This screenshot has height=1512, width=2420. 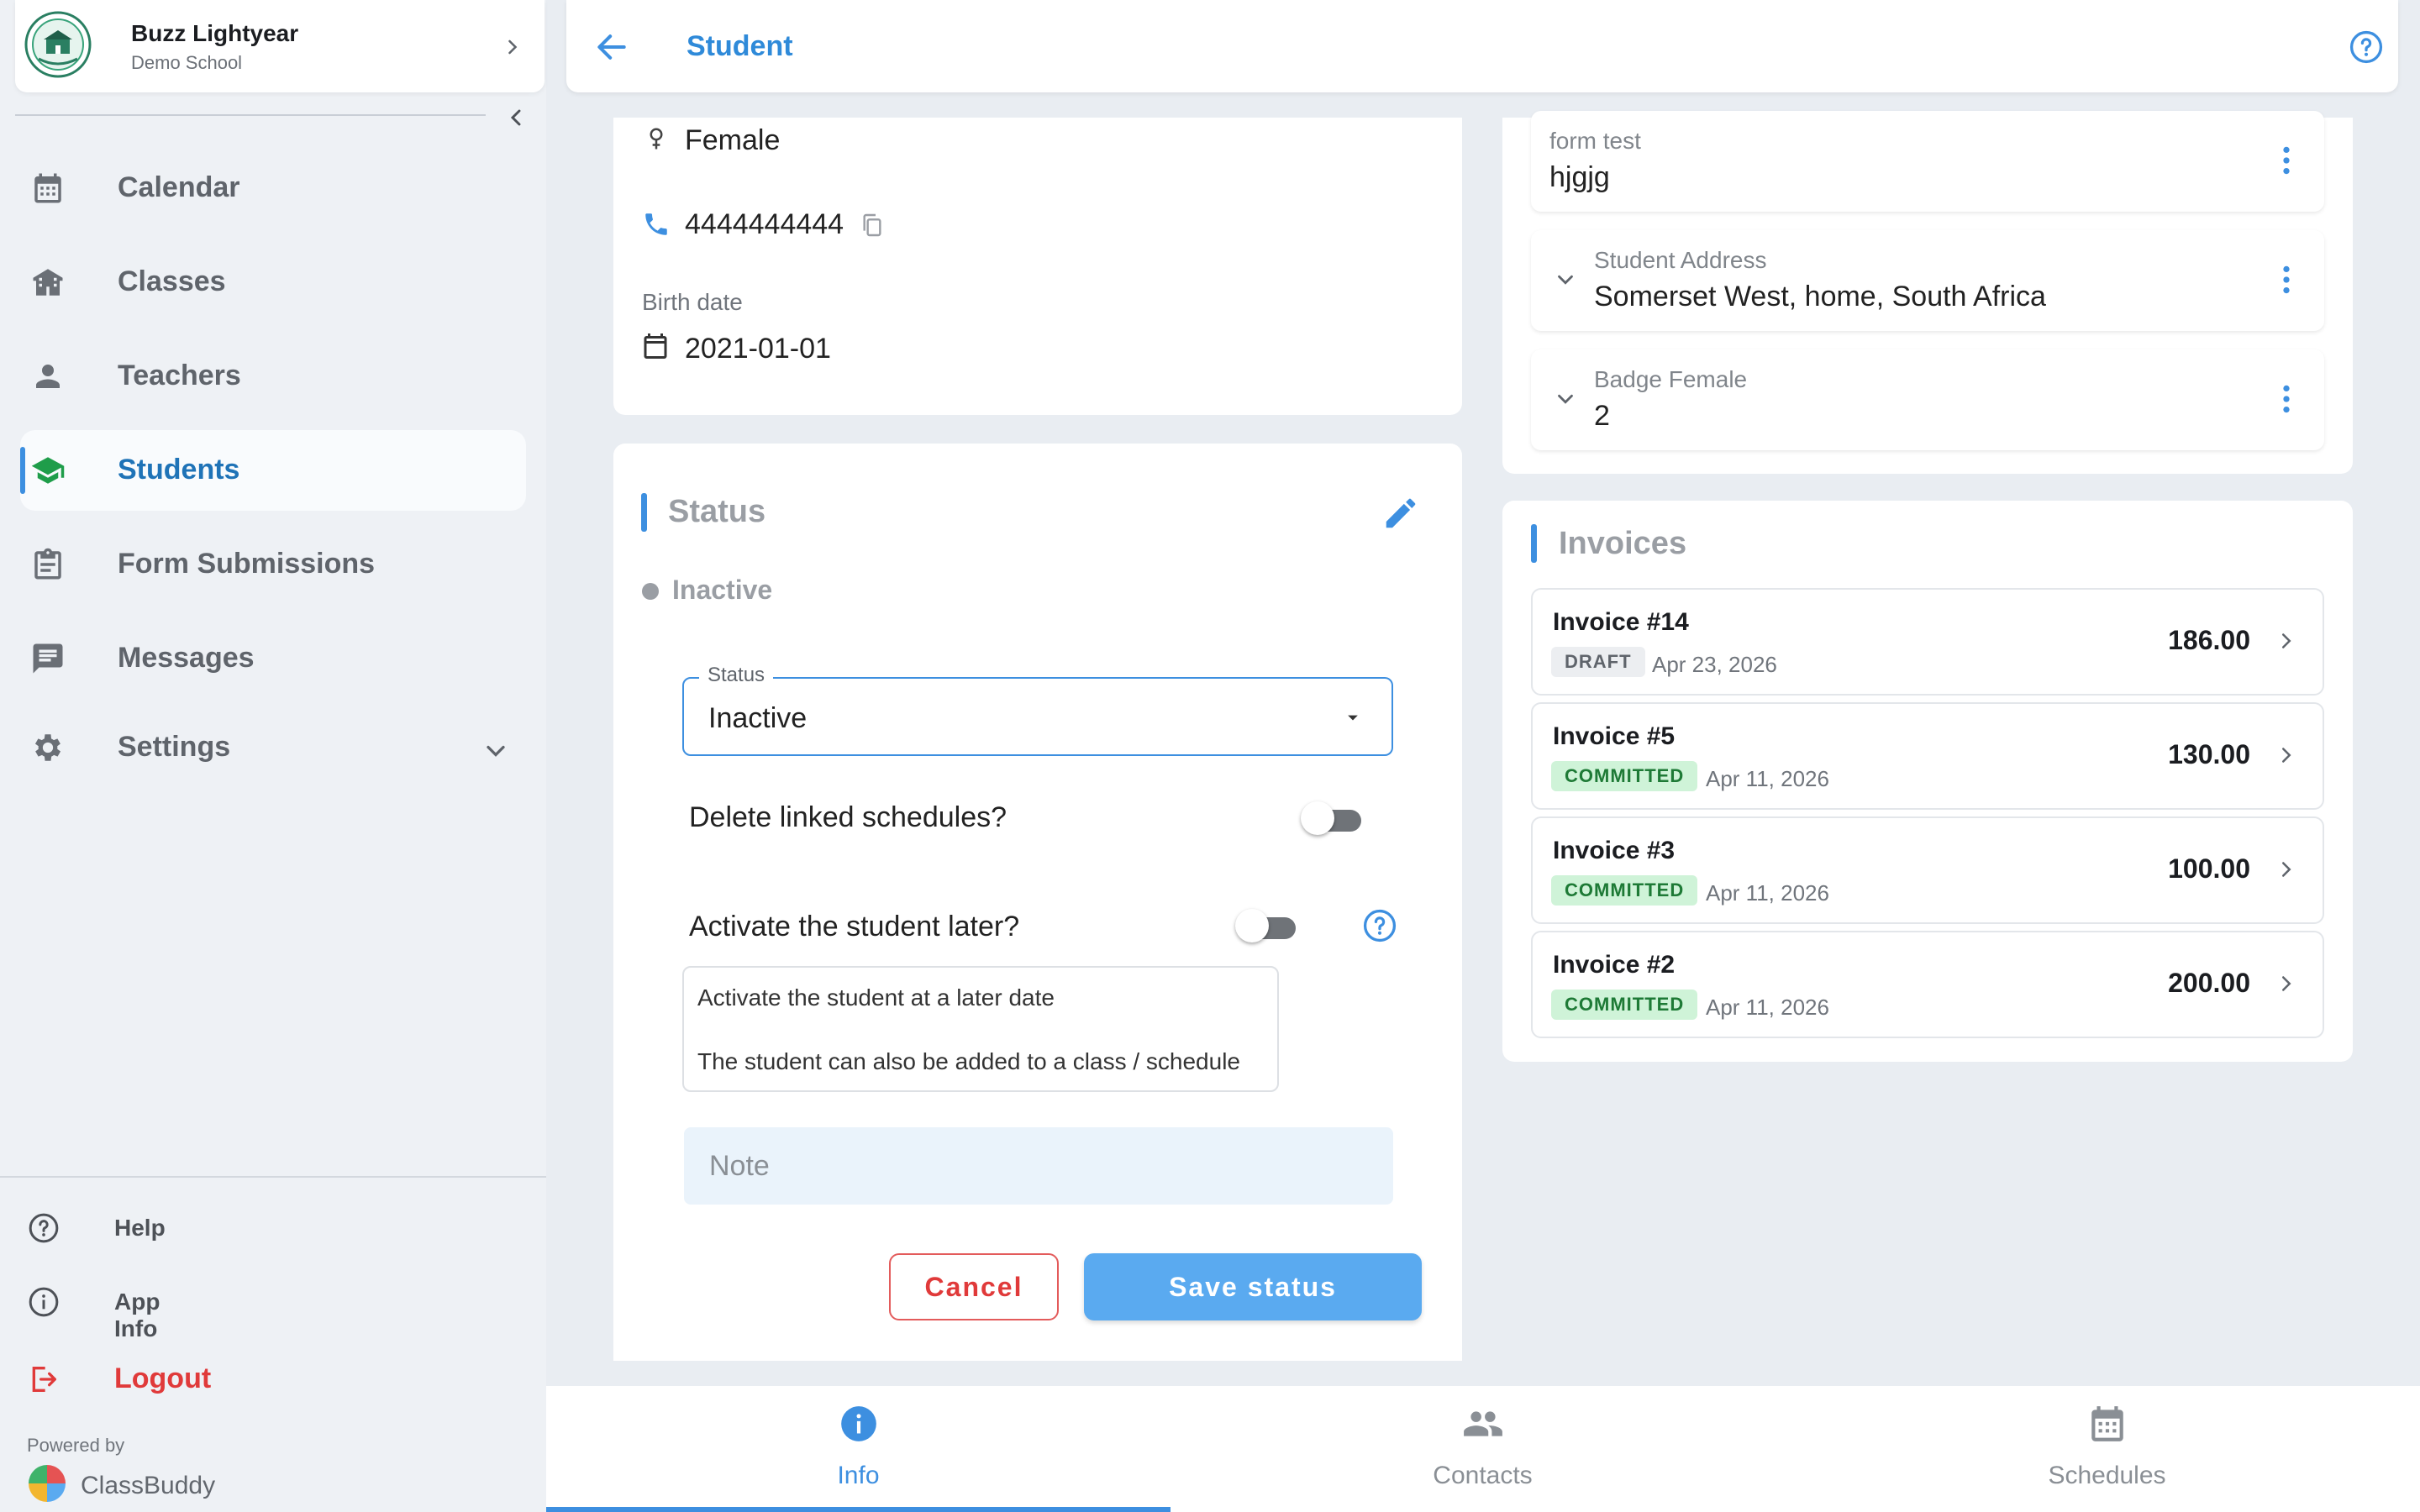 What do you see at coordinates (657, 138) in the screenshot?
I see `female-icon` at bounding box center [657, 138].